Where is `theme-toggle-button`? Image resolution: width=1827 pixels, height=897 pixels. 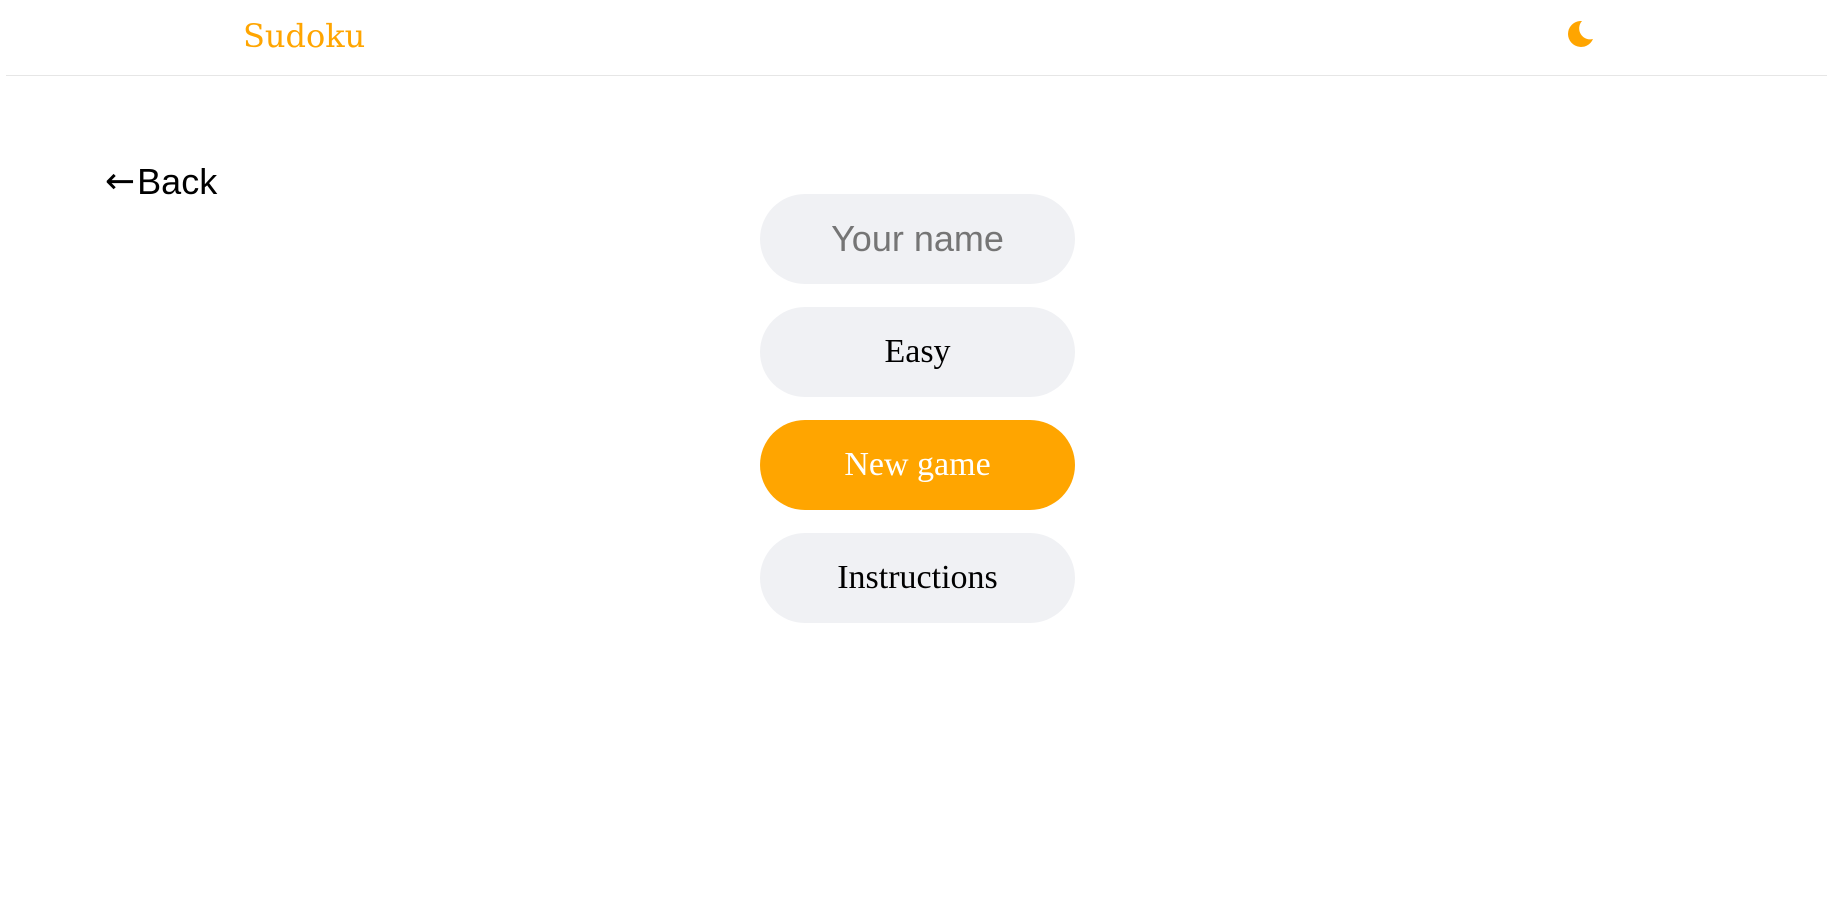 theme-toggle-button is located at coordinates (1579, 34).